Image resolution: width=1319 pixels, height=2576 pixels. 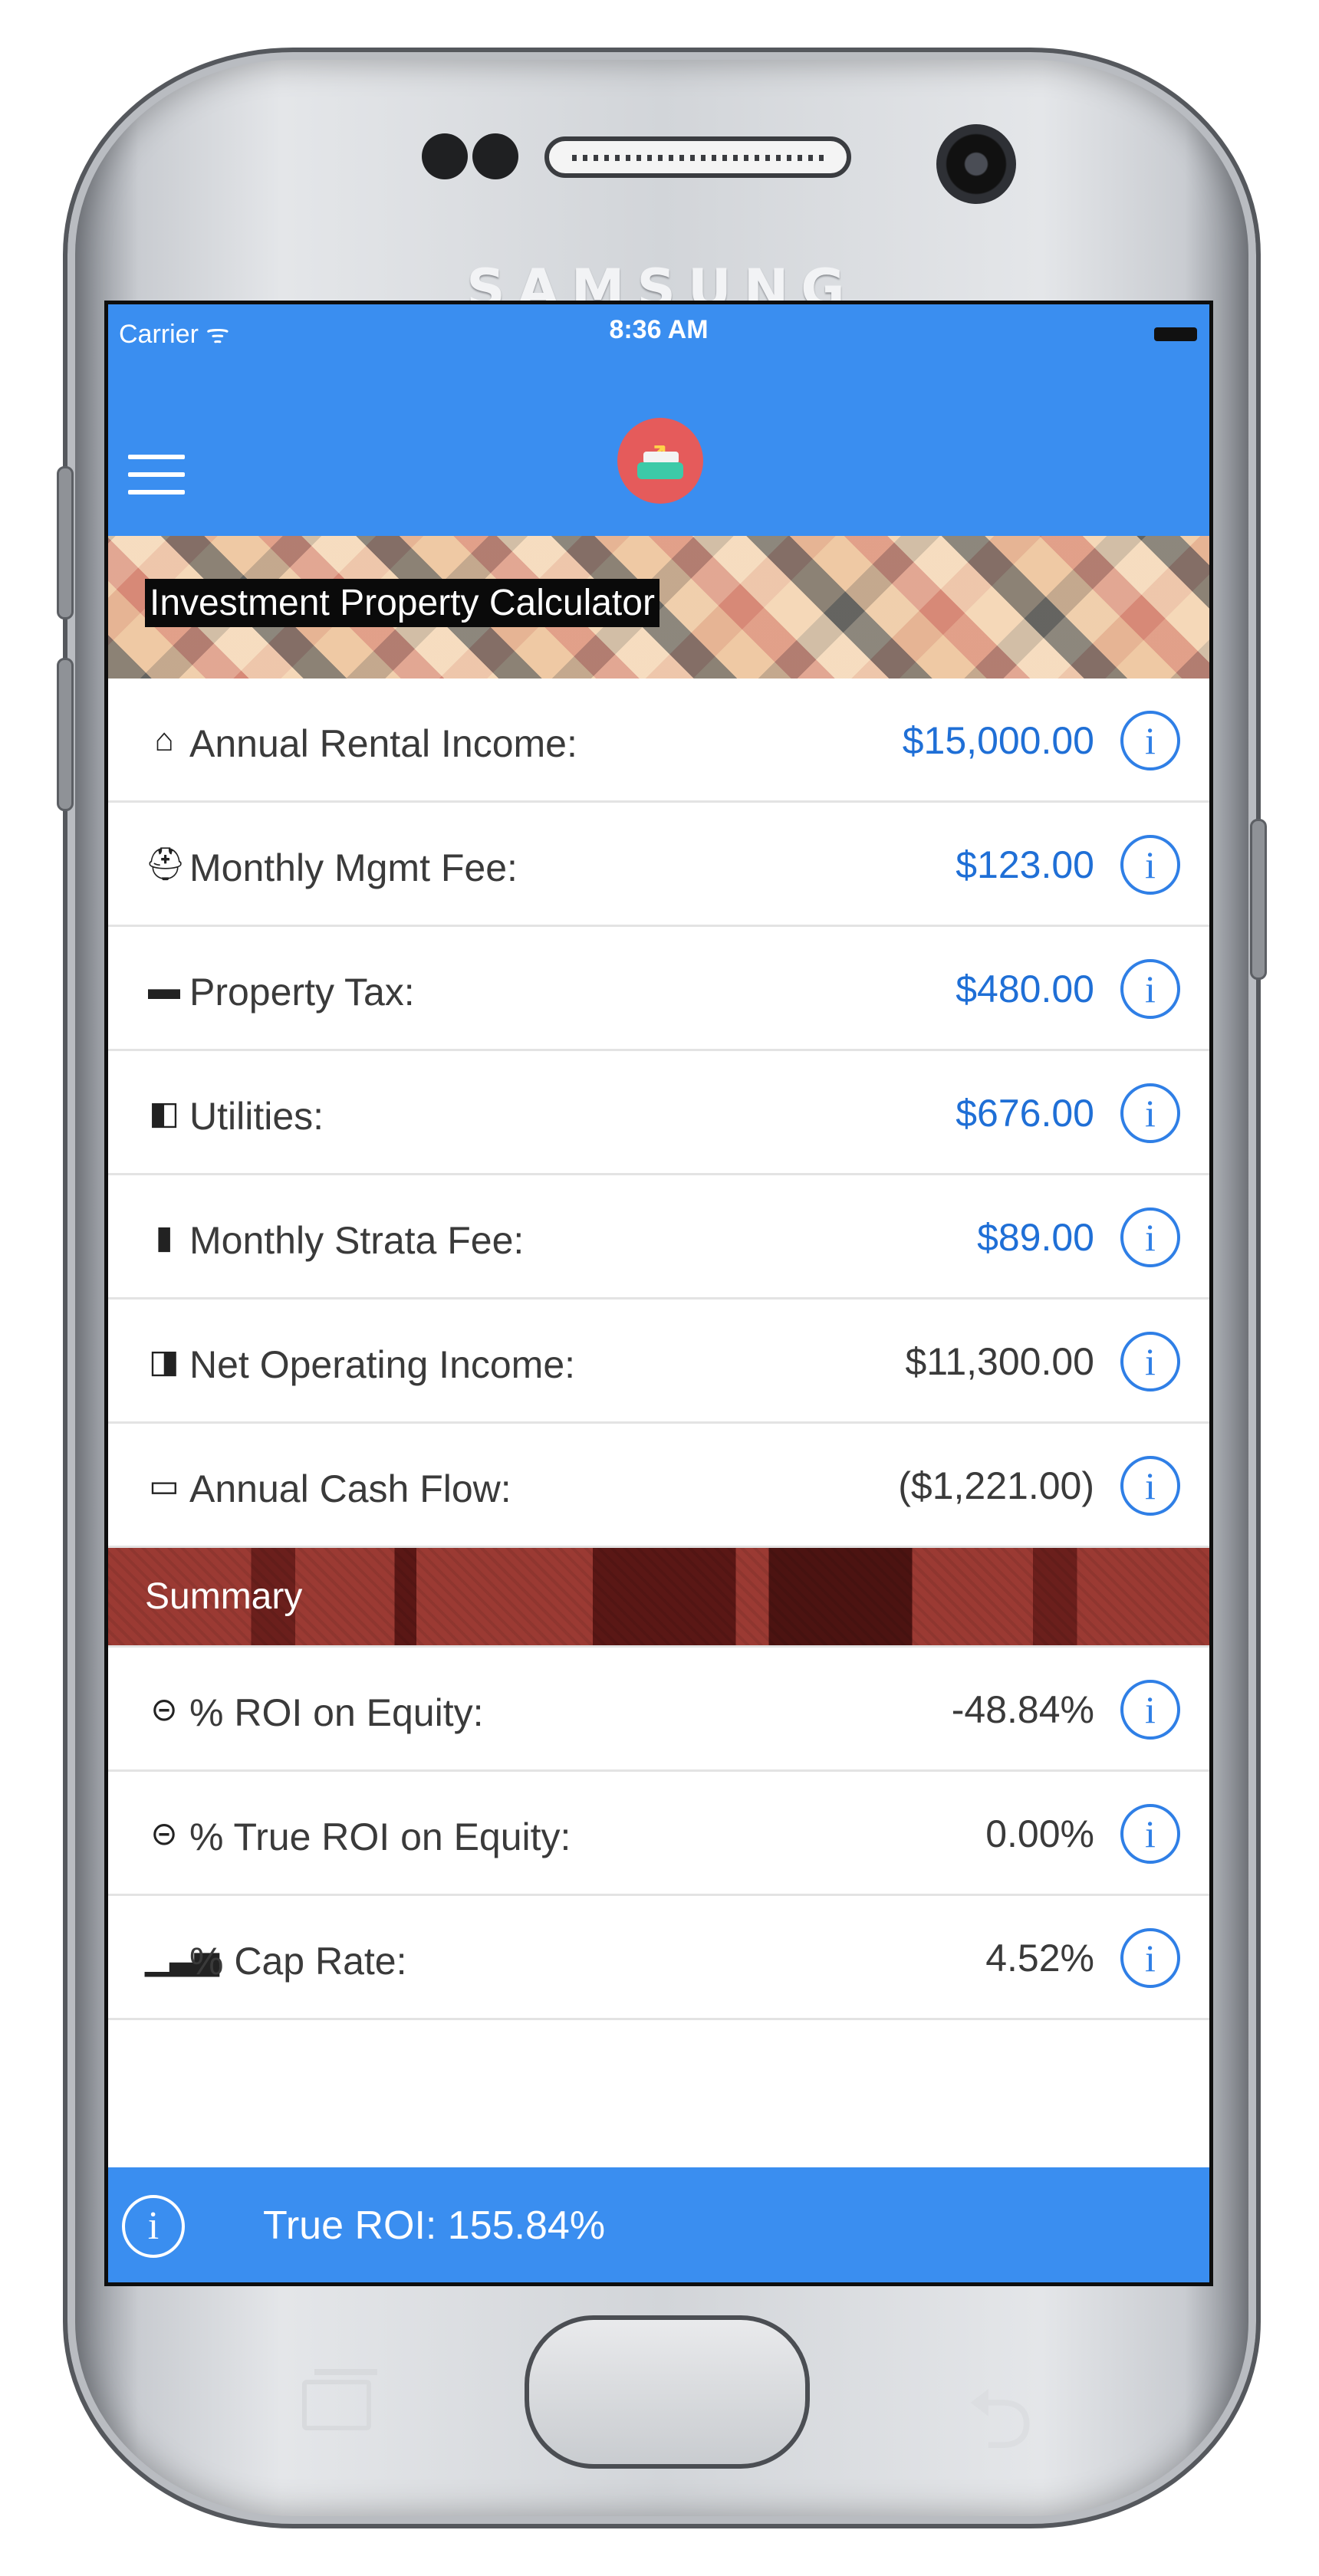 I want to click on value-input: $480.00, so click(x=1025, y=989).